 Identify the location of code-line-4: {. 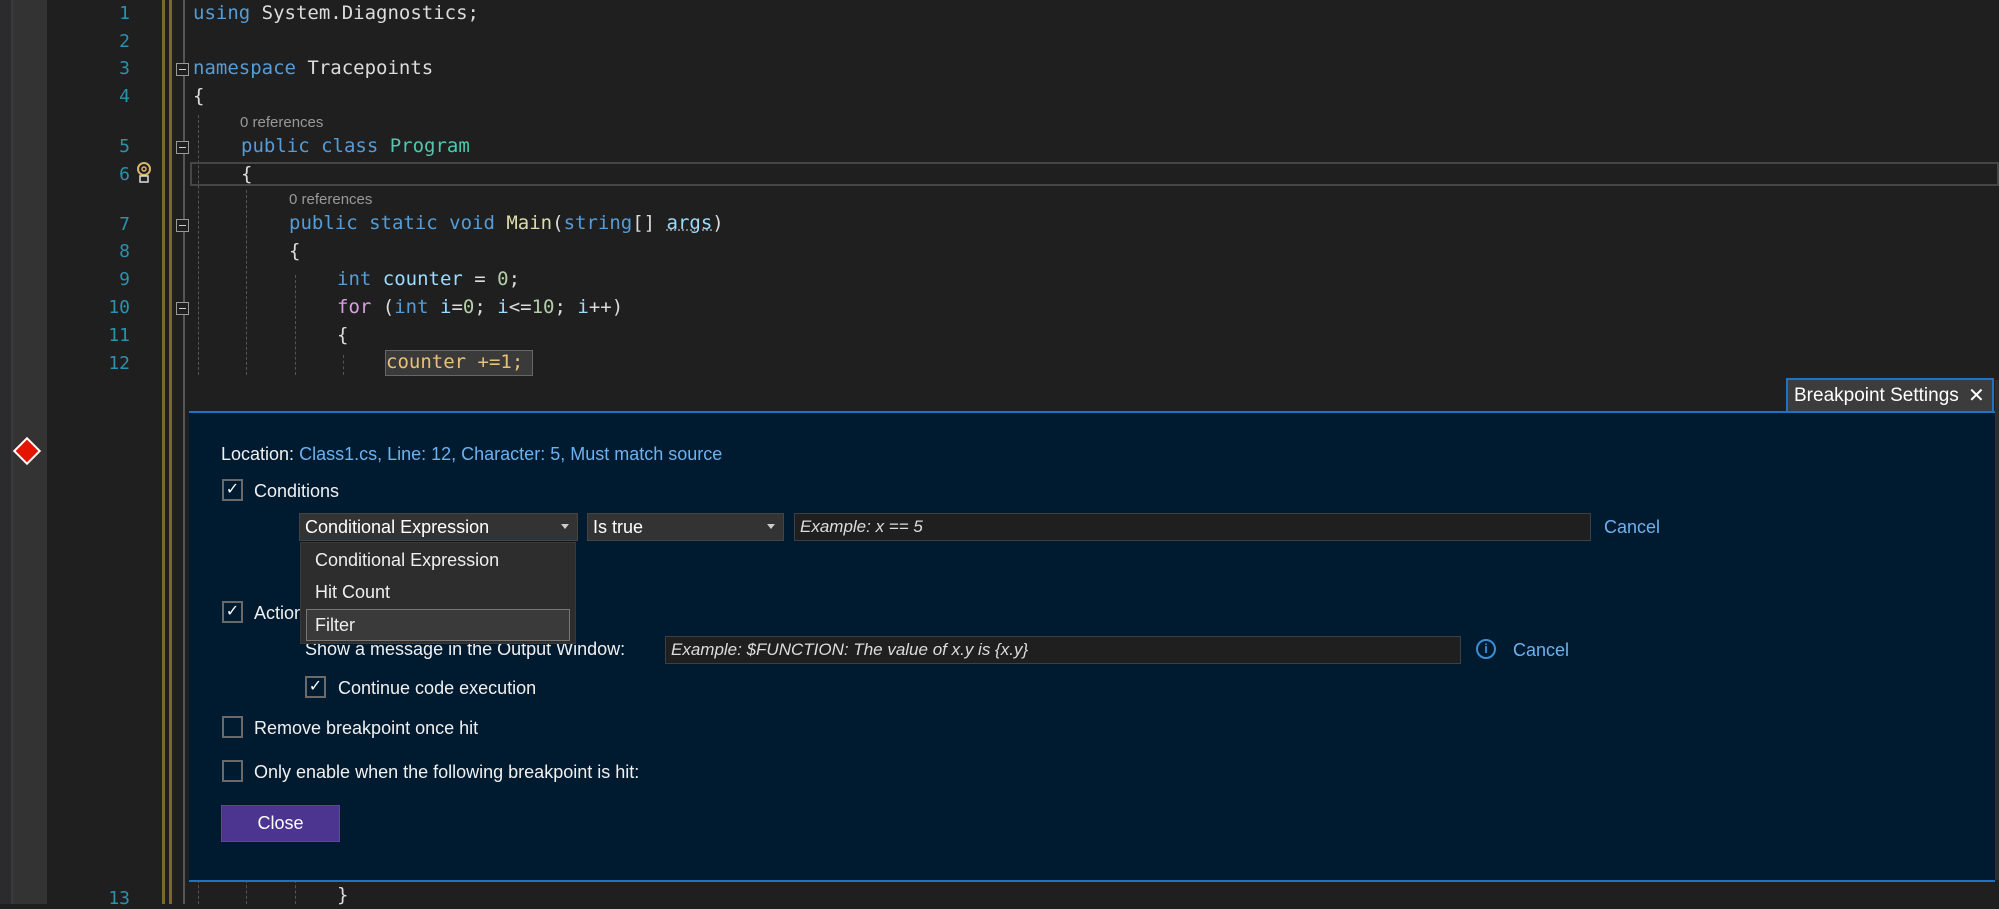
(198, 96).